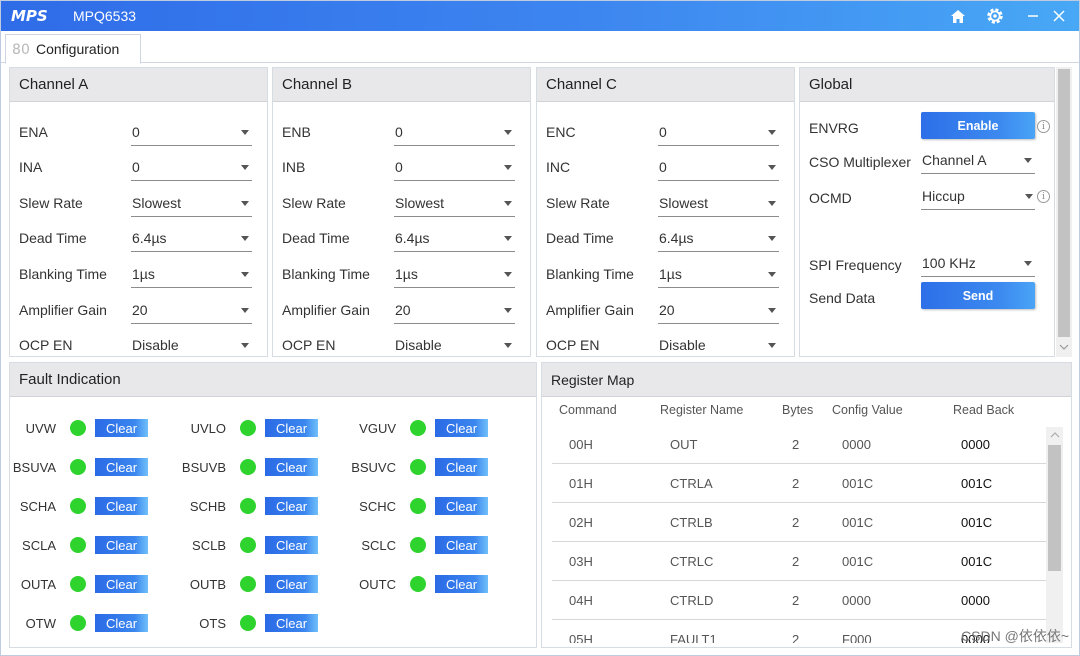  What do you see at coordinates (1055, 435) in the screenshot?
I see `scroll-up-arrow-icon` at bounding box center [1055, 435].